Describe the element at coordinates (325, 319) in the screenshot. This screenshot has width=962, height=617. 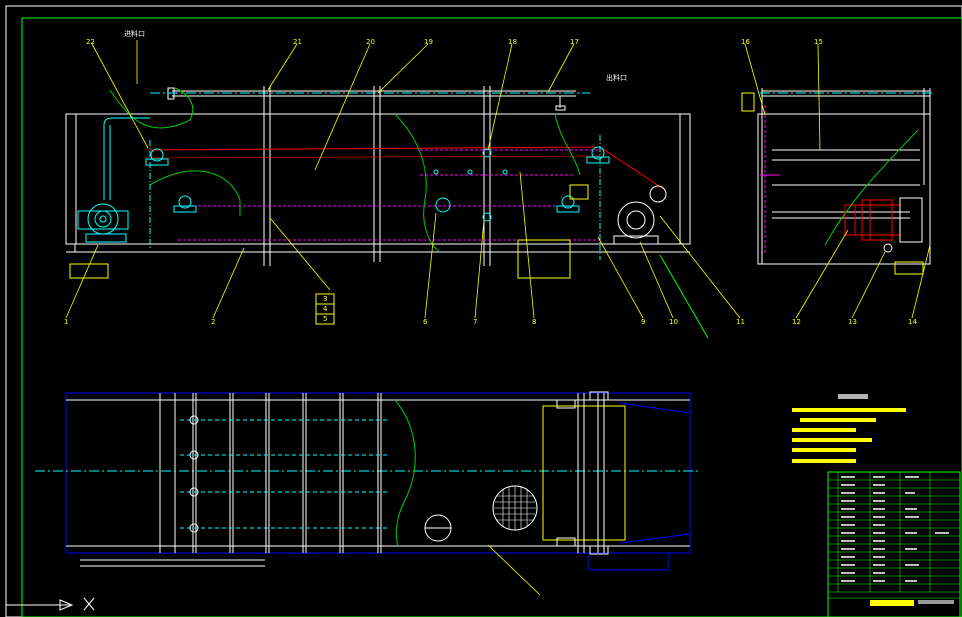
I see `part-number-5: 5` at that location.